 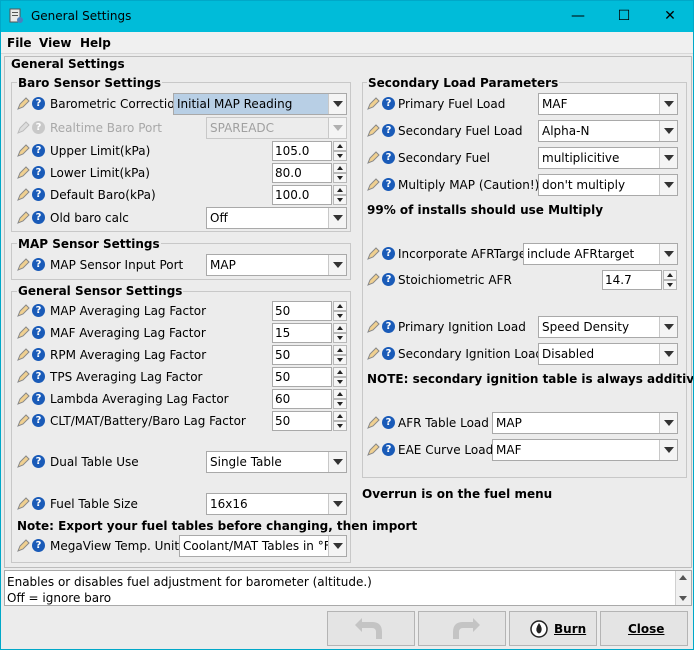 What do you see at coordinates (340, 399) in the screenshot?
I see `lambda-lag-stepper` at bounding box center [340, 399].